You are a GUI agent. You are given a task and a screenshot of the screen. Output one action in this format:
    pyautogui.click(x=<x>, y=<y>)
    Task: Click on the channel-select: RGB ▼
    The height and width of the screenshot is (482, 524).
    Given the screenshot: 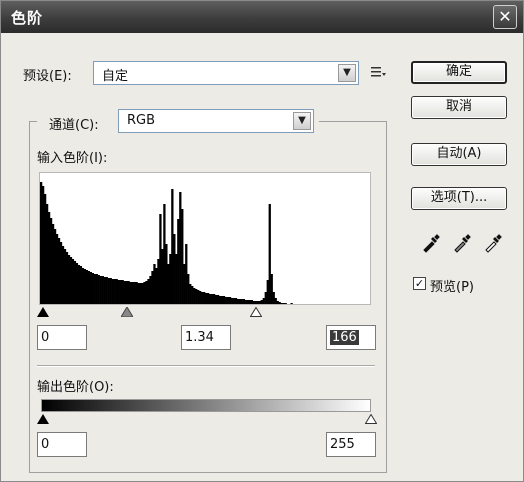 What is the action you would take?
    pyautogui.click(x=216, y=121)
    